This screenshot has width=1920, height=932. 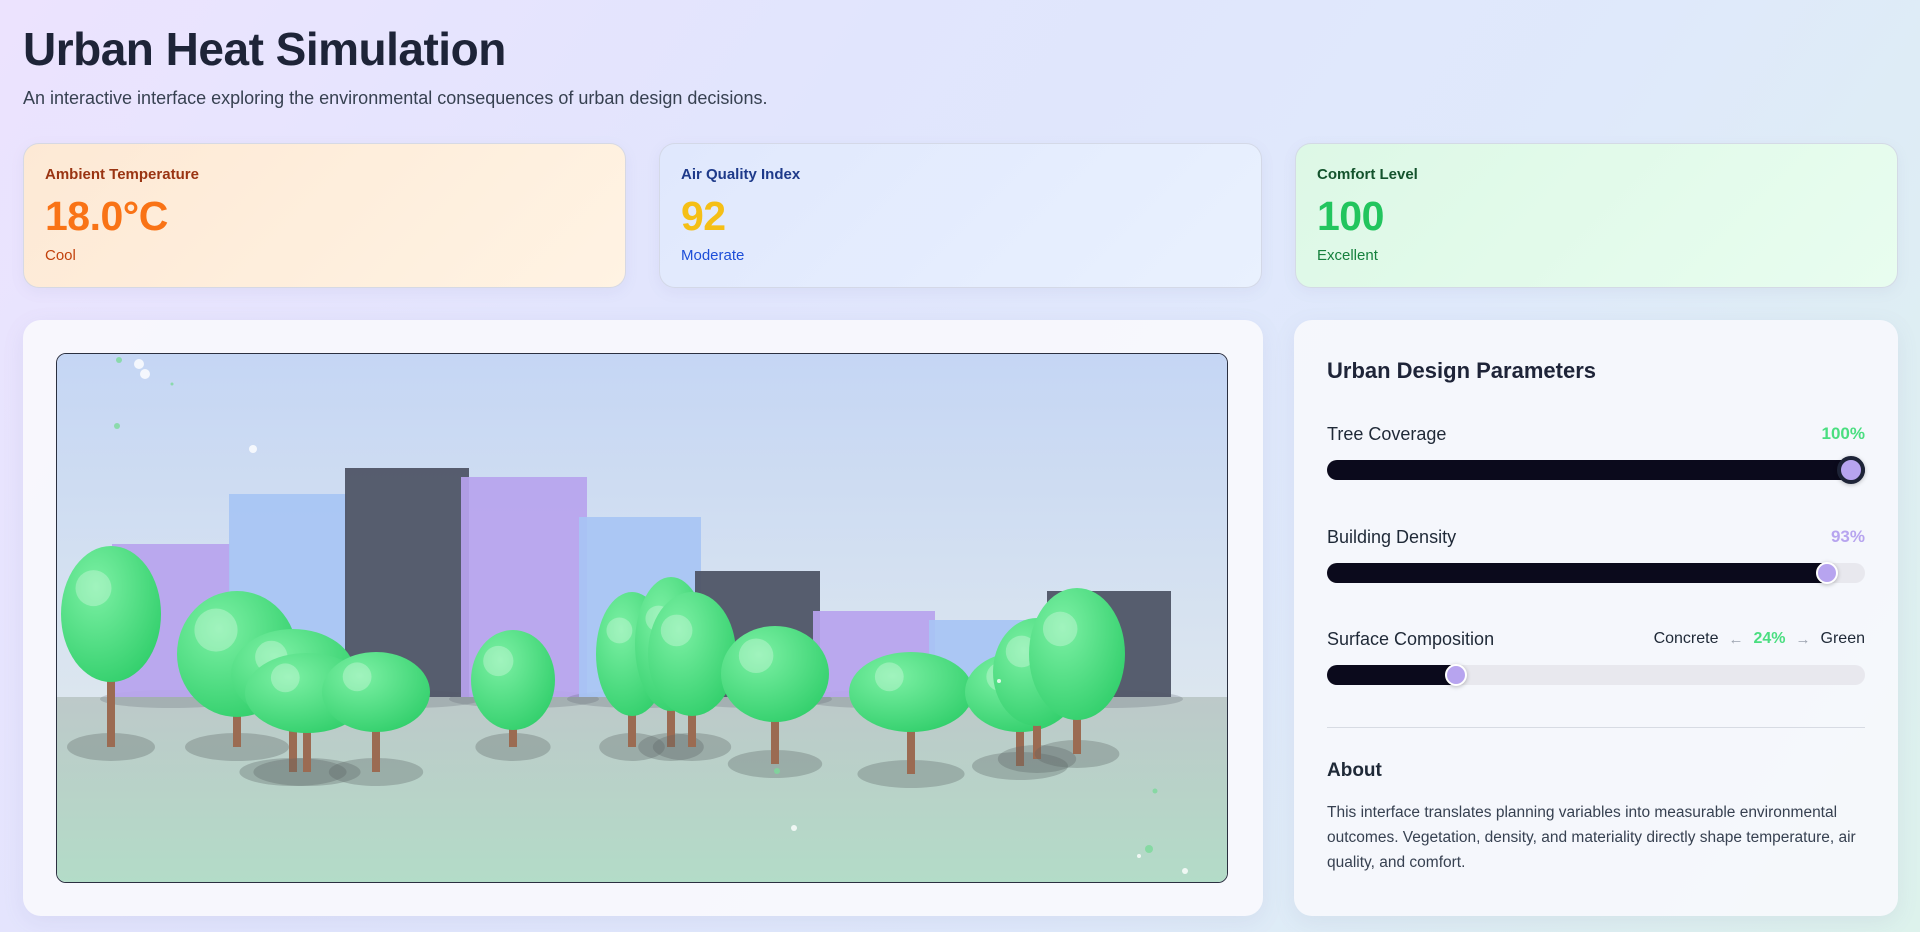 What do you see at coordinates (1367, 174) in the screenshot?
I see `comfort-label: Comfort Level` at bounding box center [1367, 174].